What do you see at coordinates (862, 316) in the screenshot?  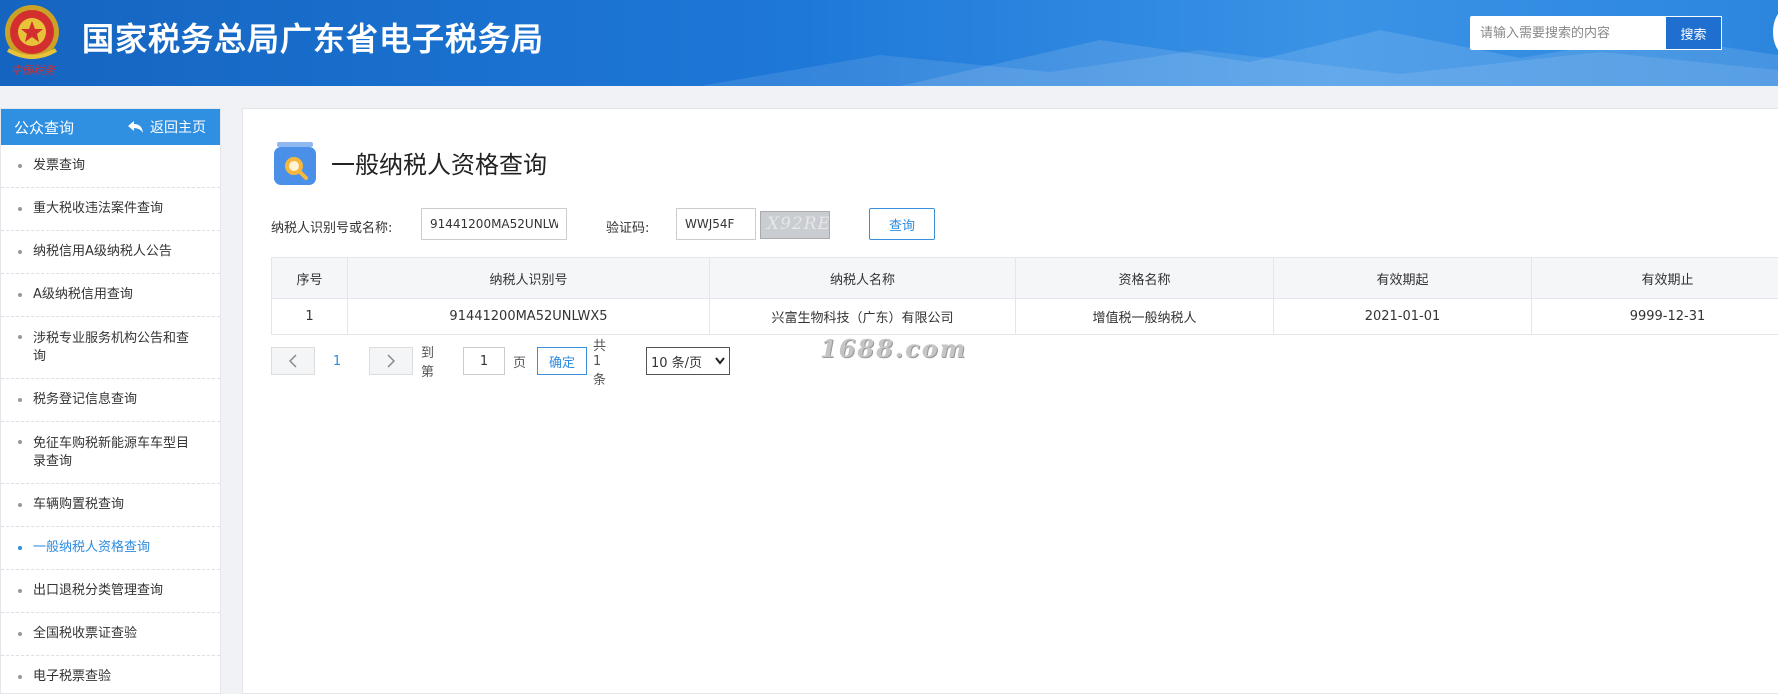 I see `cell-taxpayer-name: 兴富生物科技（广东）有限公司` at bounding box center [862, 316].